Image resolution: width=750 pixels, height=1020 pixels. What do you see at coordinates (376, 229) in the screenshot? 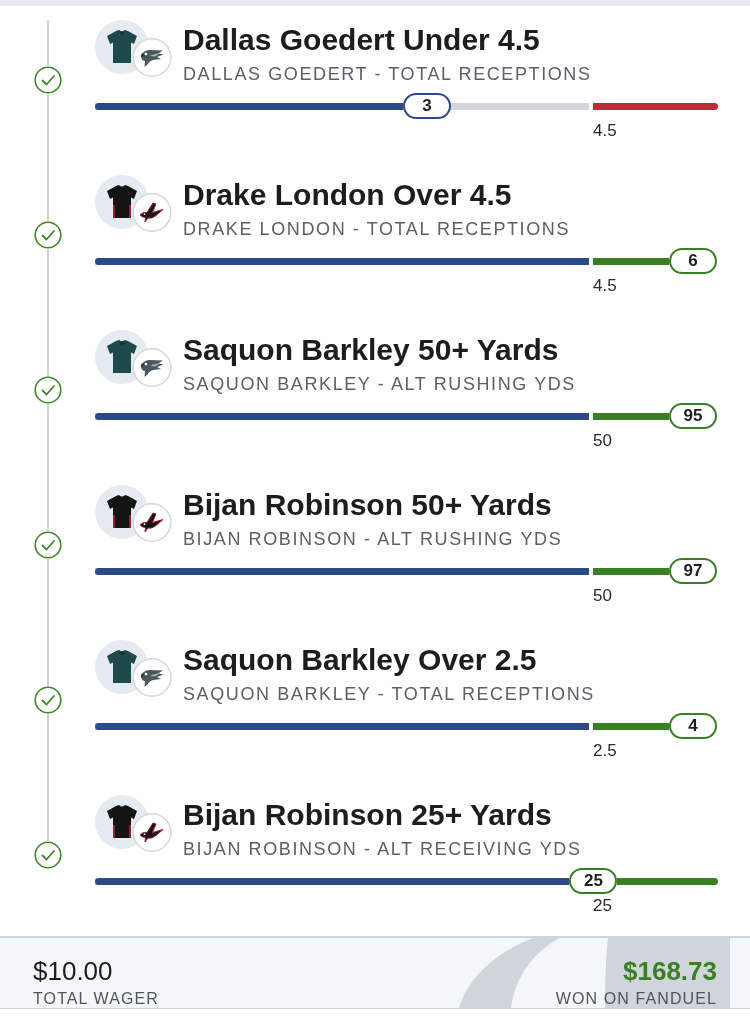
I see `market-label: DRAKE LONDON - TOTAL RECEPTIONS` at bounding box center [376, 229].